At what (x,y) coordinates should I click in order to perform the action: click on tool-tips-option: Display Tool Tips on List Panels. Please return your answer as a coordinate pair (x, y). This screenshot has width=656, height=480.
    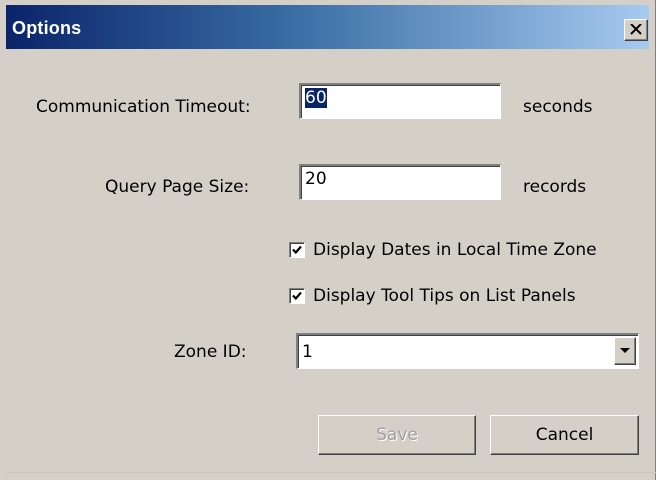
    Looking at the image, I should click on (469, 297).